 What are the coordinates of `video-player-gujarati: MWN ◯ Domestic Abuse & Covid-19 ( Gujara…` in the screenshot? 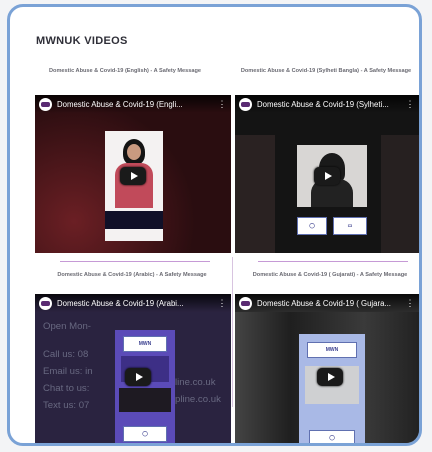 It's located at (327, 368).